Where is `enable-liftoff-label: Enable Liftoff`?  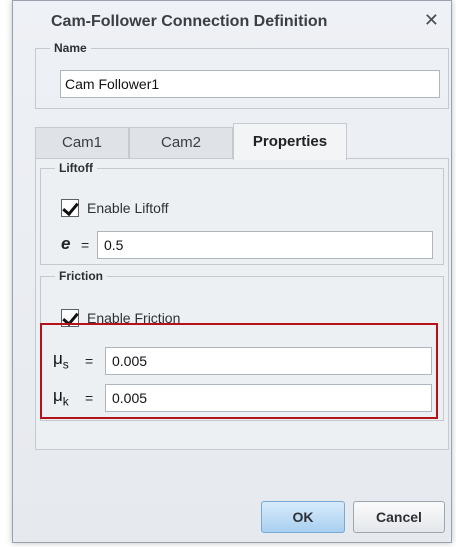
enable-liftoff-label: Enable Liftoff is located at coordinates (128, 208).